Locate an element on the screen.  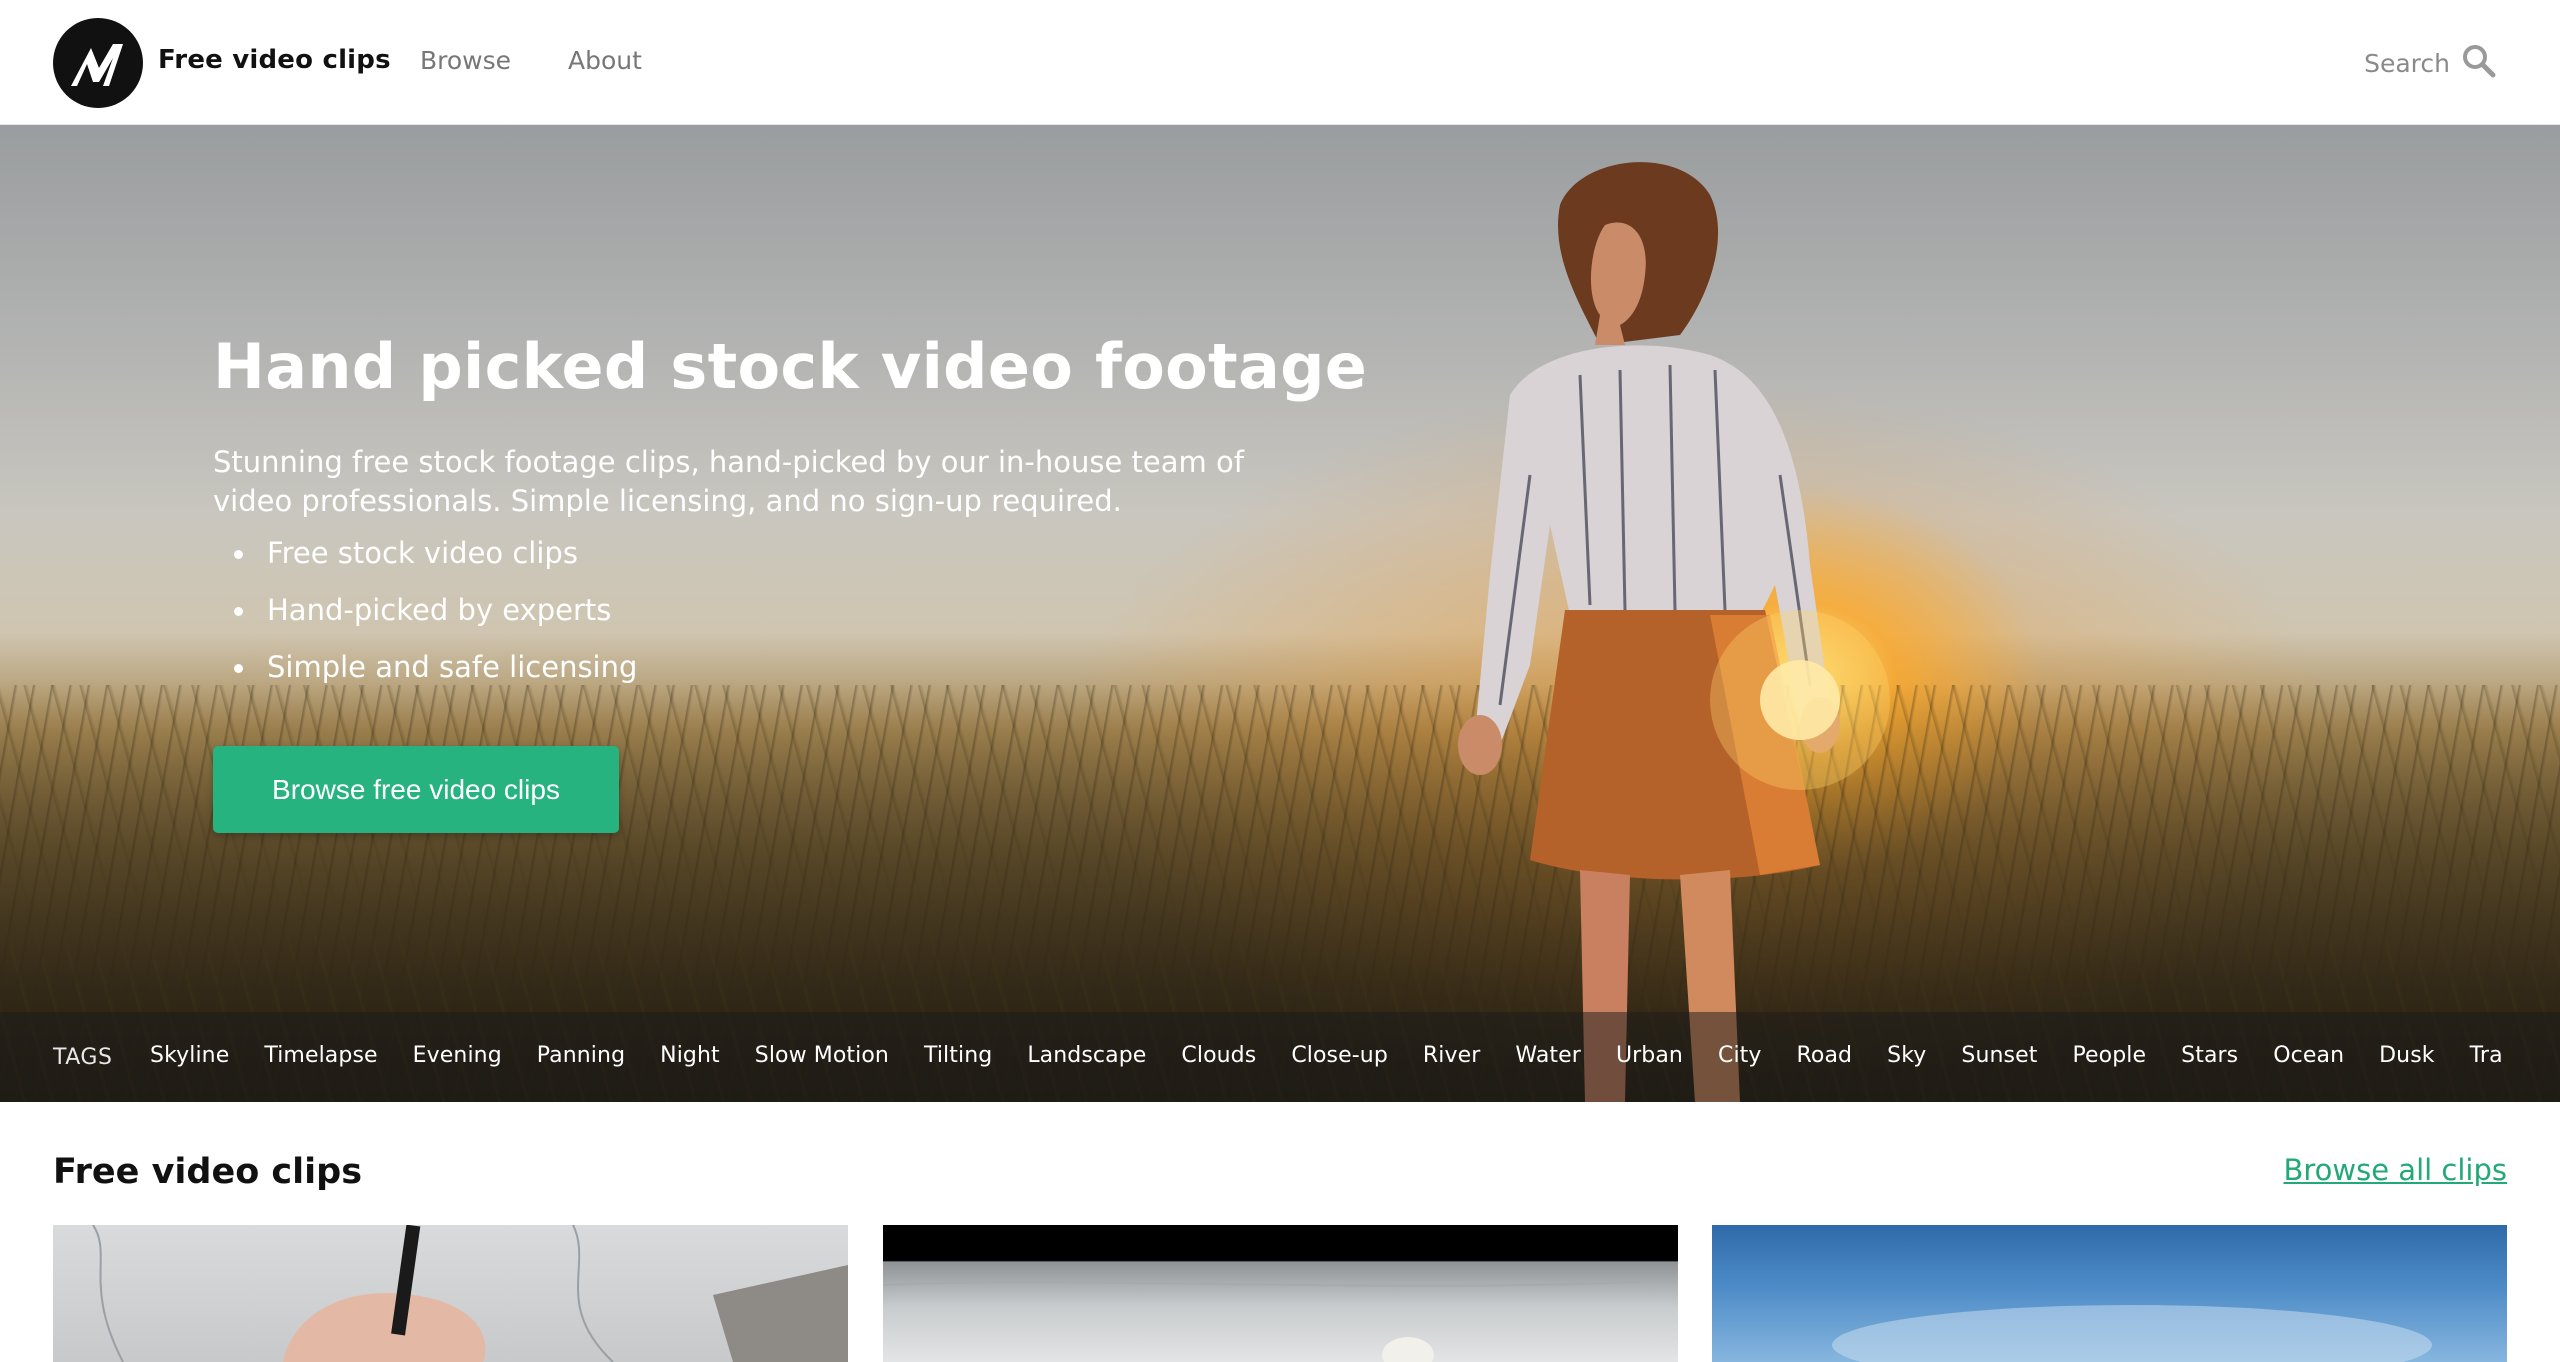
tag-link: People is located at coordinates (2109, 1055).